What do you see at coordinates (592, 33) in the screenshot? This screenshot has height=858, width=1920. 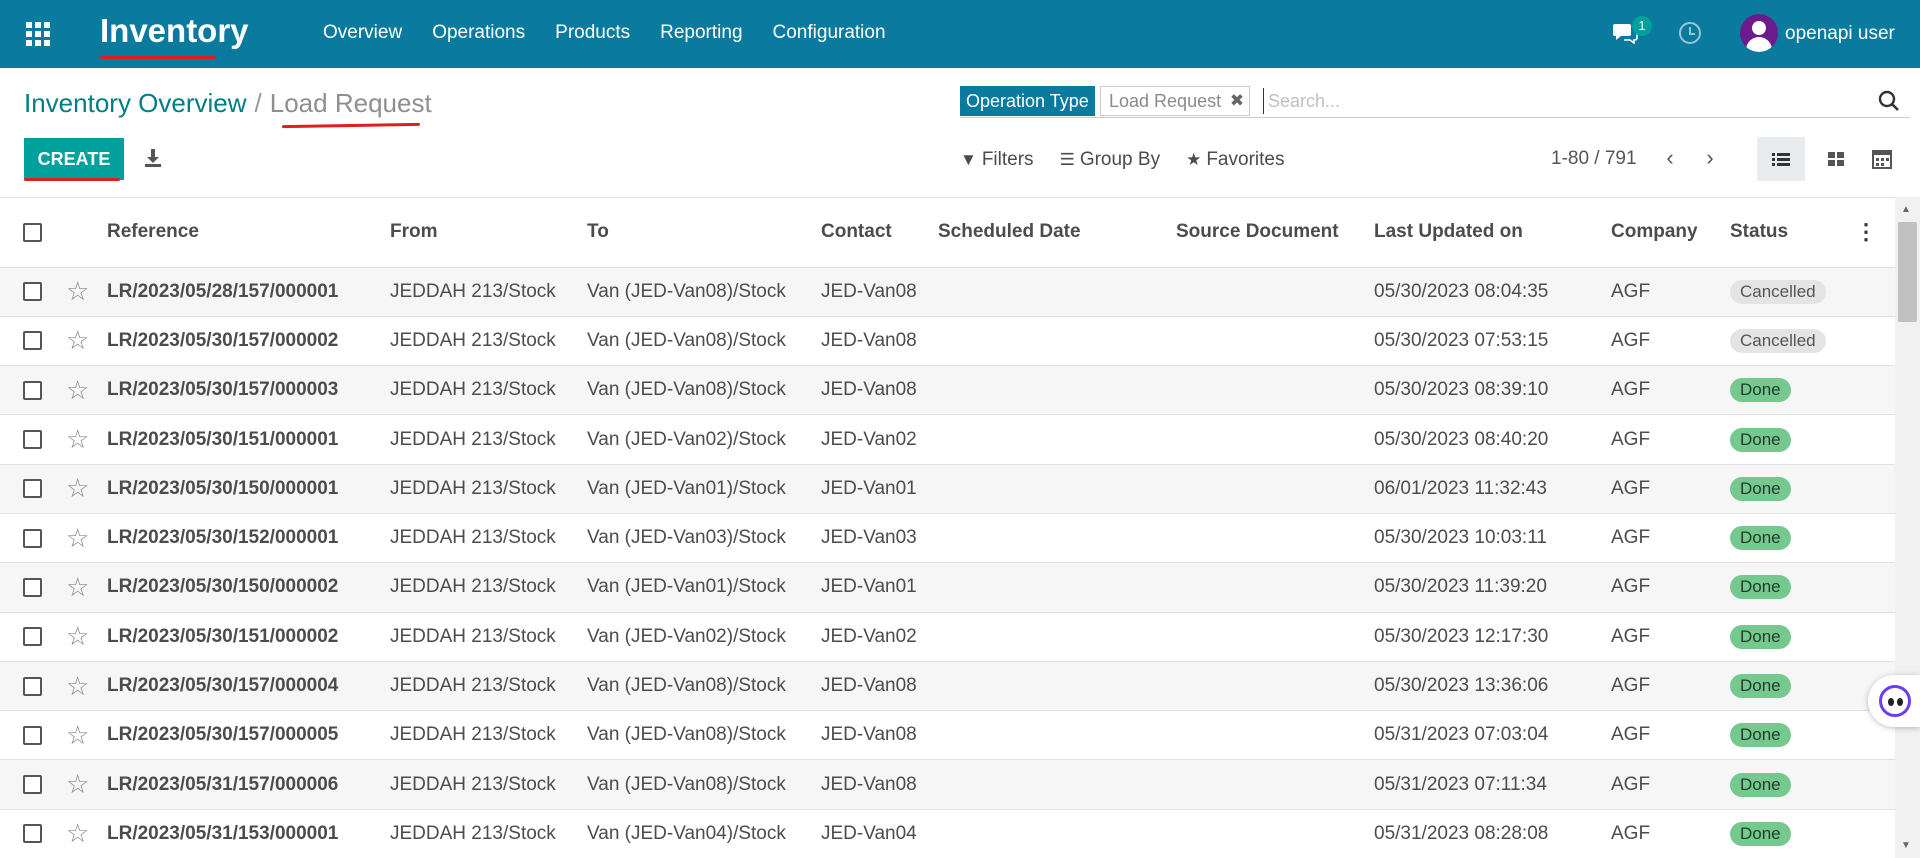 I see `menu-products: Products` at bounding box center [592, 33].